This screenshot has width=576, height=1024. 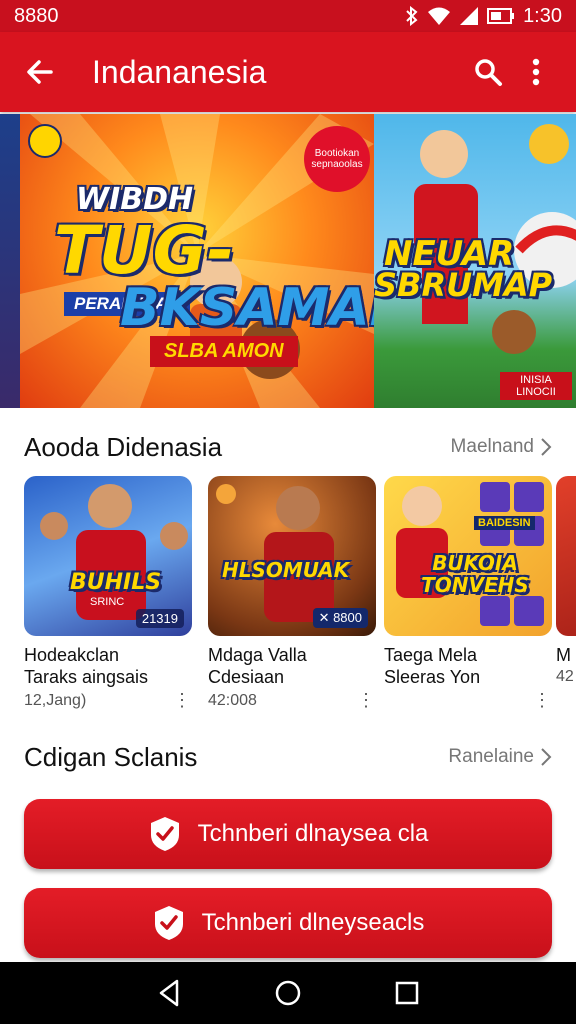 I want to click on card-meta: 12,Jang) ⋮, so click(x=108, y=700).